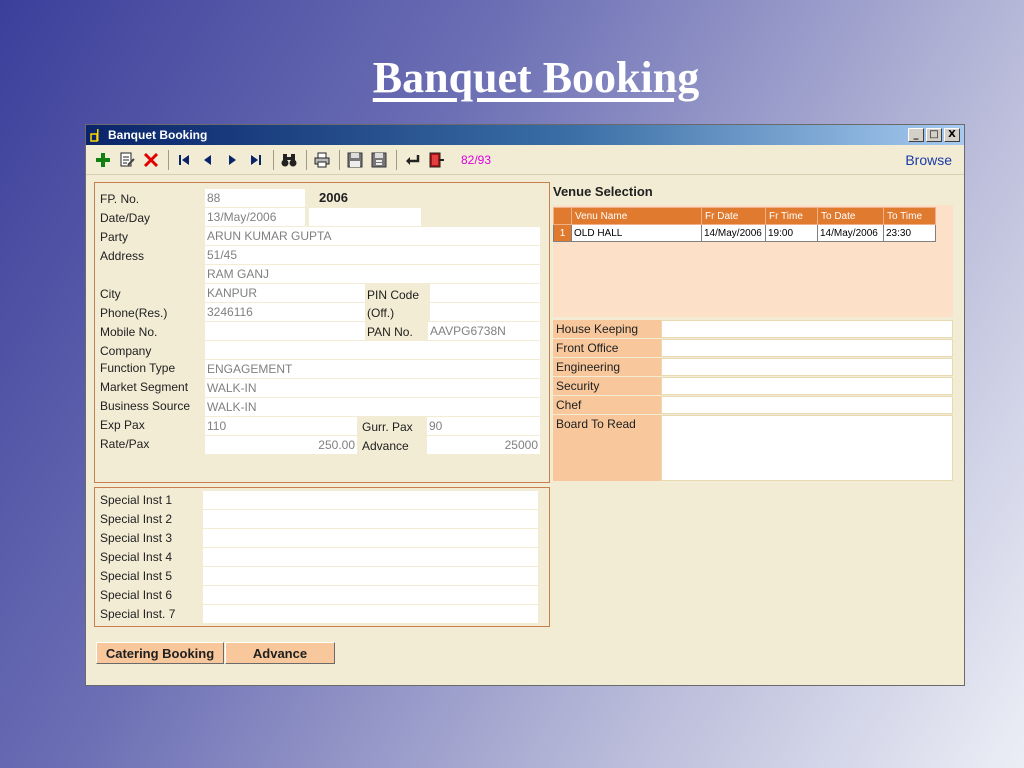  Describe the element at coordinates (144, 387) in the screenshot. I see `market-segment-label: Market Segment` at that location.